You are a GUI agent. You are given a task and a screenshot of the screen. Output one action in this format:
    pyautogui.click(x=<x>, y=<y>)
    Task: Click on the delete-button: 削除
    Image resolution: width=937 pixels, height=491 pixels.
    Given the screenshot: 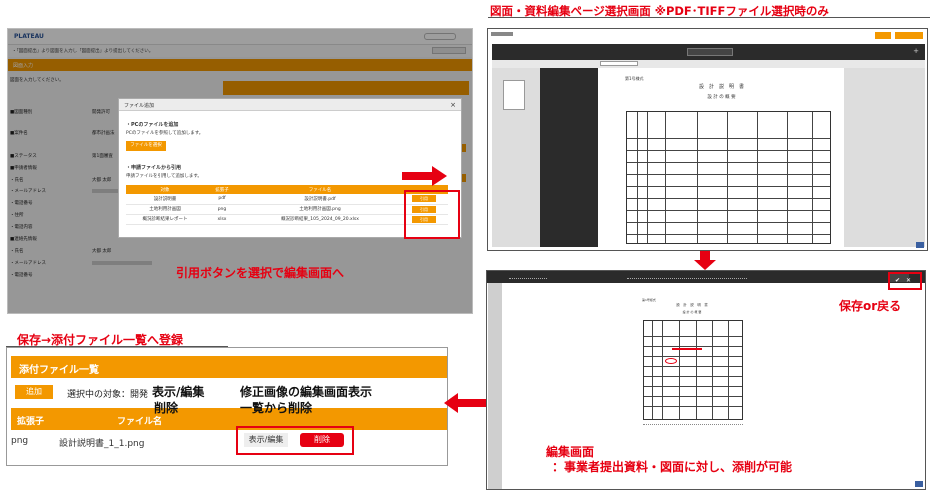 What is the action you would take?
    pyautogui.click(x=322, y=440)
    